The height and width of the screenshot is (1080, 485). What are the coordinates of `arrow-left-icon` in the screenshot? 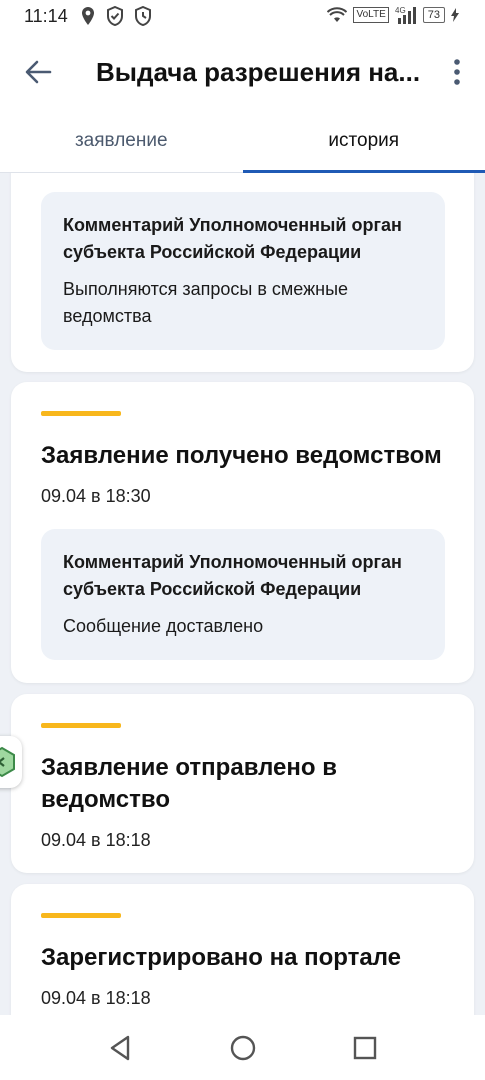 It's located at (38, 72).